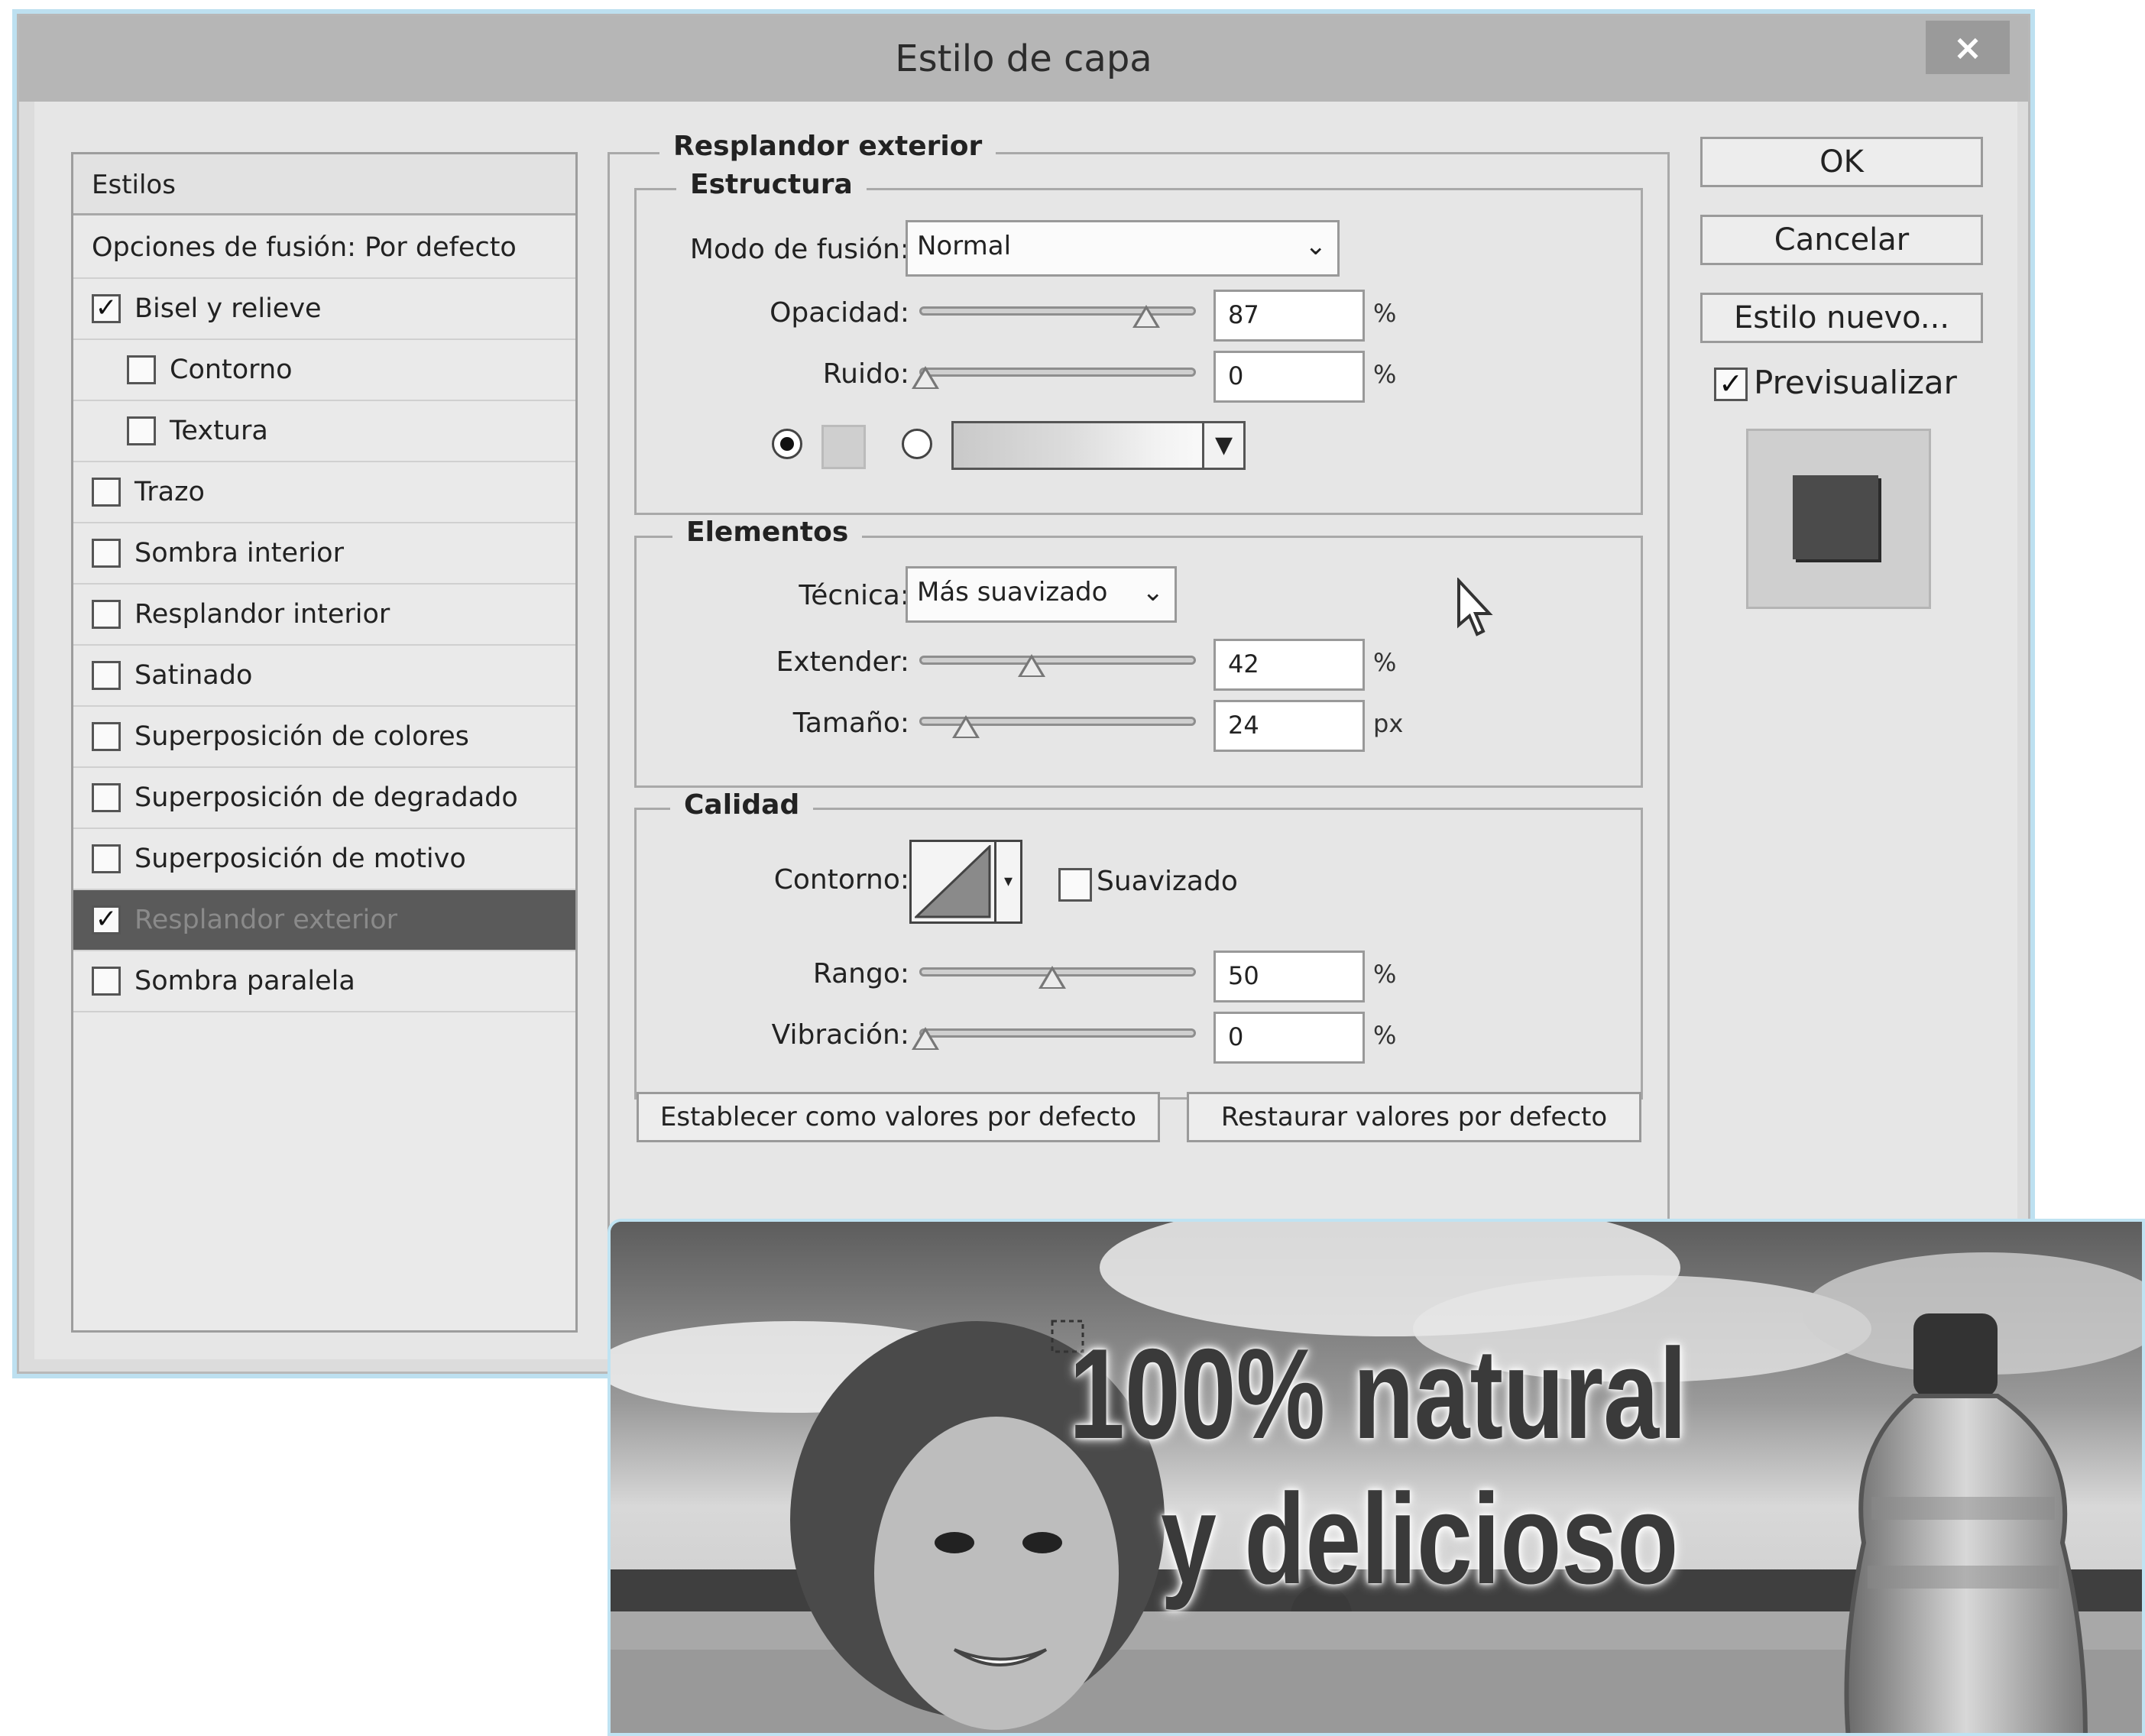  What do you see at coordinates (1836, 517) in the screenshot?
I see `preview-square` at bounding box center [1836, 517].